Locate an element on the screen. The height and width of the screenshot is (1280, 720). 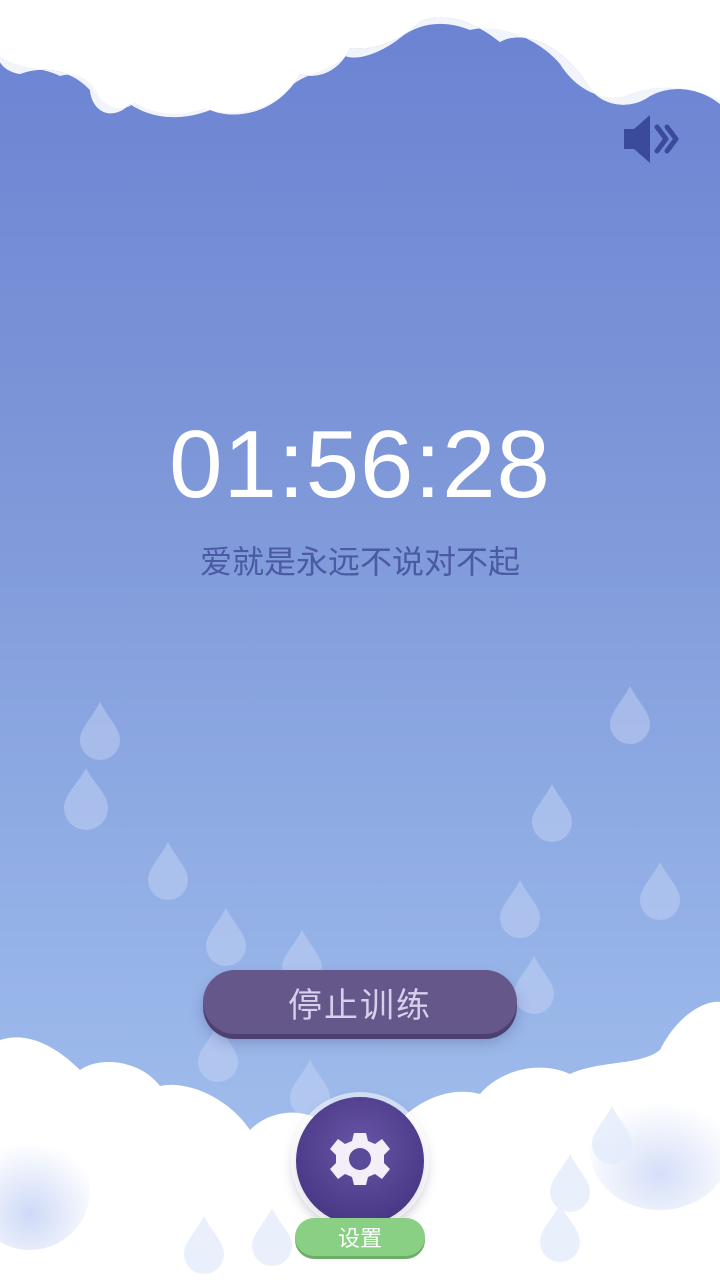
sound-toggle-button is located at coordinates (650, 141).